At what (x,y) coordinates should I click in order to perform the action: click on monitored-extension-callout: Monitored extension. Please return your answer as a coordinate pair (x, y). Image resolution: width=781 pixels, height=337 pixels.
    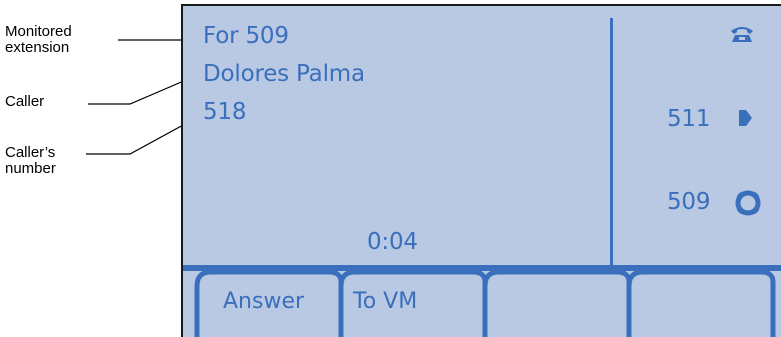
    Looking at the image, I should click on (60, 40).